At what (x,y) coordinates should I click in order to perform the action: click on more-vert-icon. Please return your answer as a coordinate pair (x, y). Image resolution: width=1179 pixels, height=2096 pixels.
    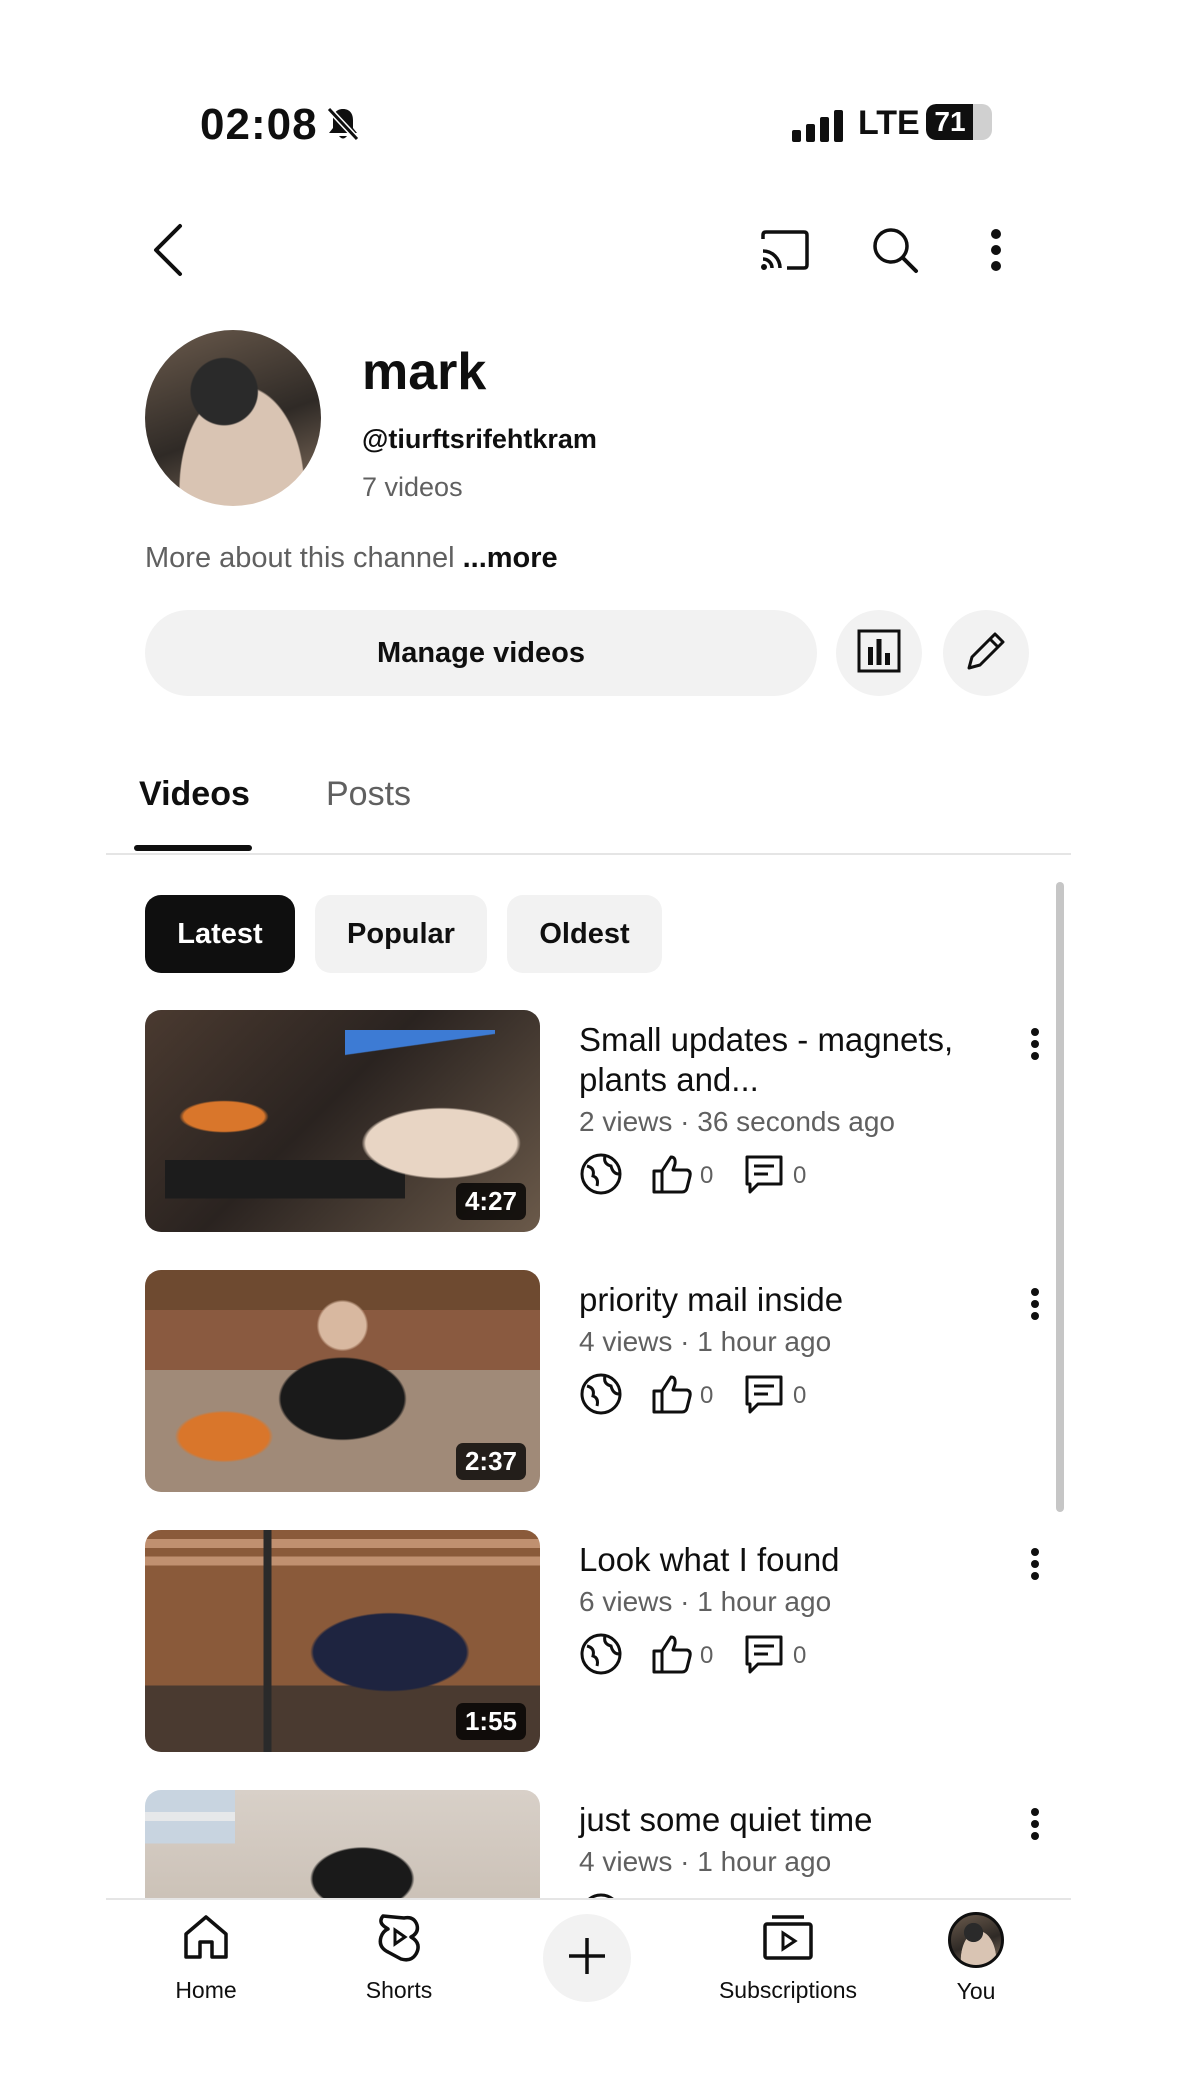
    Looking at the image, I should click on (996, 250).